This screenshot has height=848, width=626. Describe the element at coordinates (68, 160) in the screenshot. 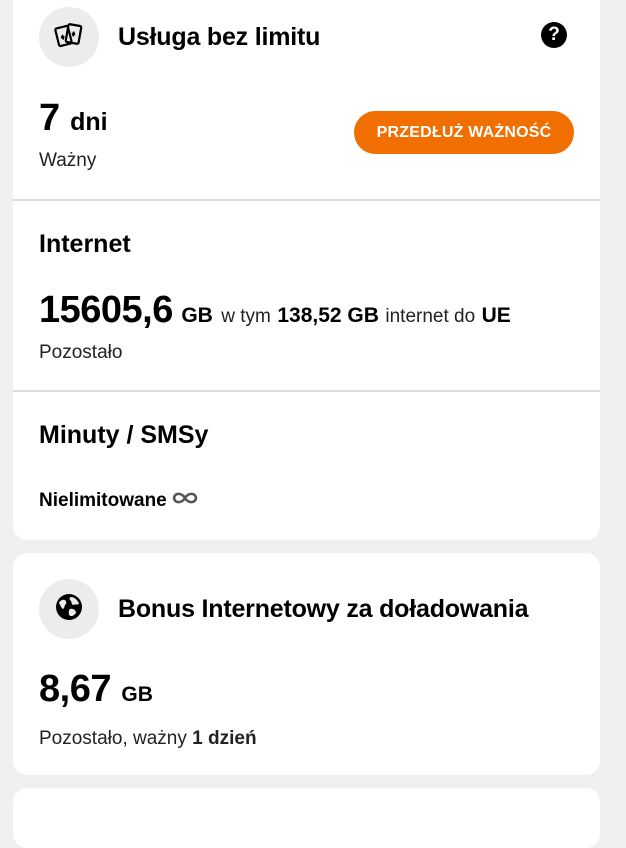

I see `validity-label: Ważny` at that location.